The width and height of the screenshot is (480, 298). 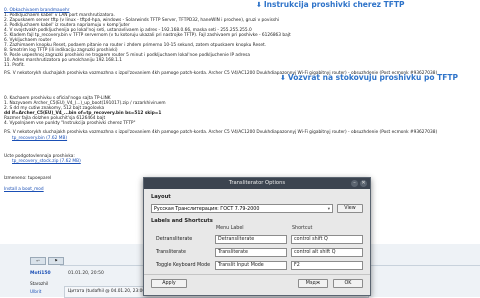 What do you see at coordinates (35, 291) in the screenshot?
I see `post-author-2: Ulbrit` at bounding box center [35, 291].